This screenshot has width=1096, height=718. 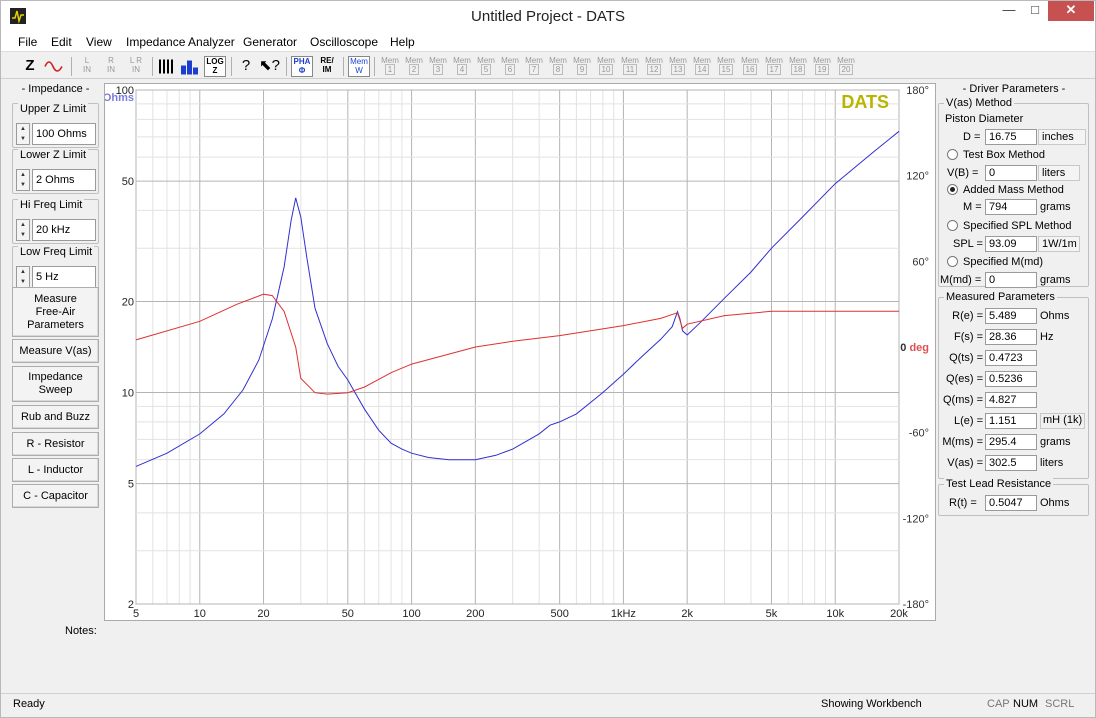 What do you see at coordinates (111, 66) in the screenshot?
I see `right-input-button: R IN` at bounding box center [111, 66].